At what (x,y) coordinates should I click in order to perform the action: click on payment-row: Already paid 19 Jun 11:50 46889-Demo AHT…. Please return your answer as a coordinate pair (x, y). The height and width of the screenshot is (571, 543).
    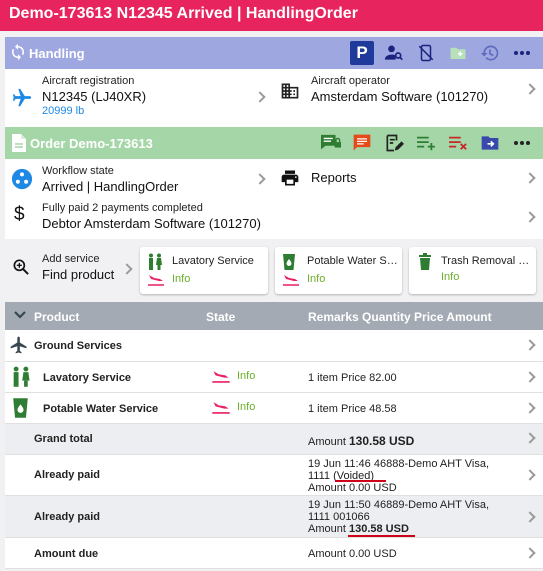
    Looking at the image, I should click on (274, 517).